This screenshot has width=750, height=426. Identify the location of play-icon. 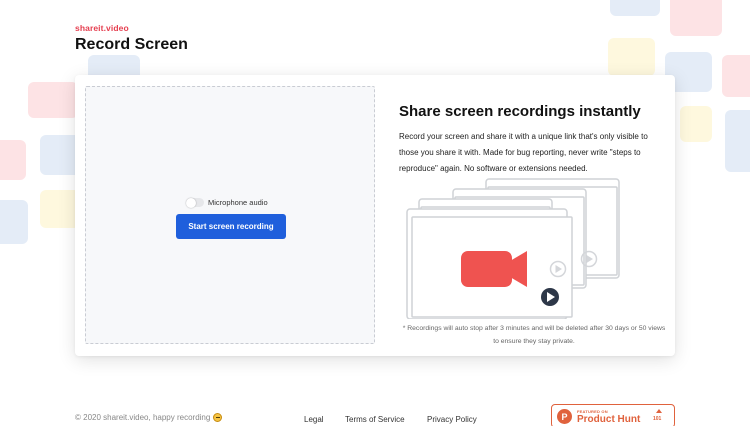
(550, 297).